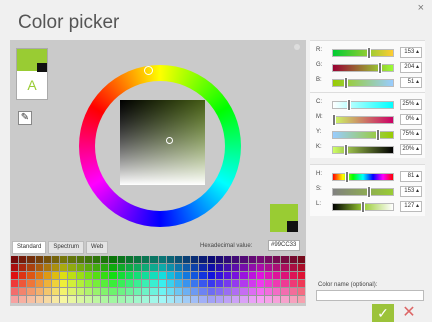  I want to click on saturation-lightness-square, so click(162, 142).